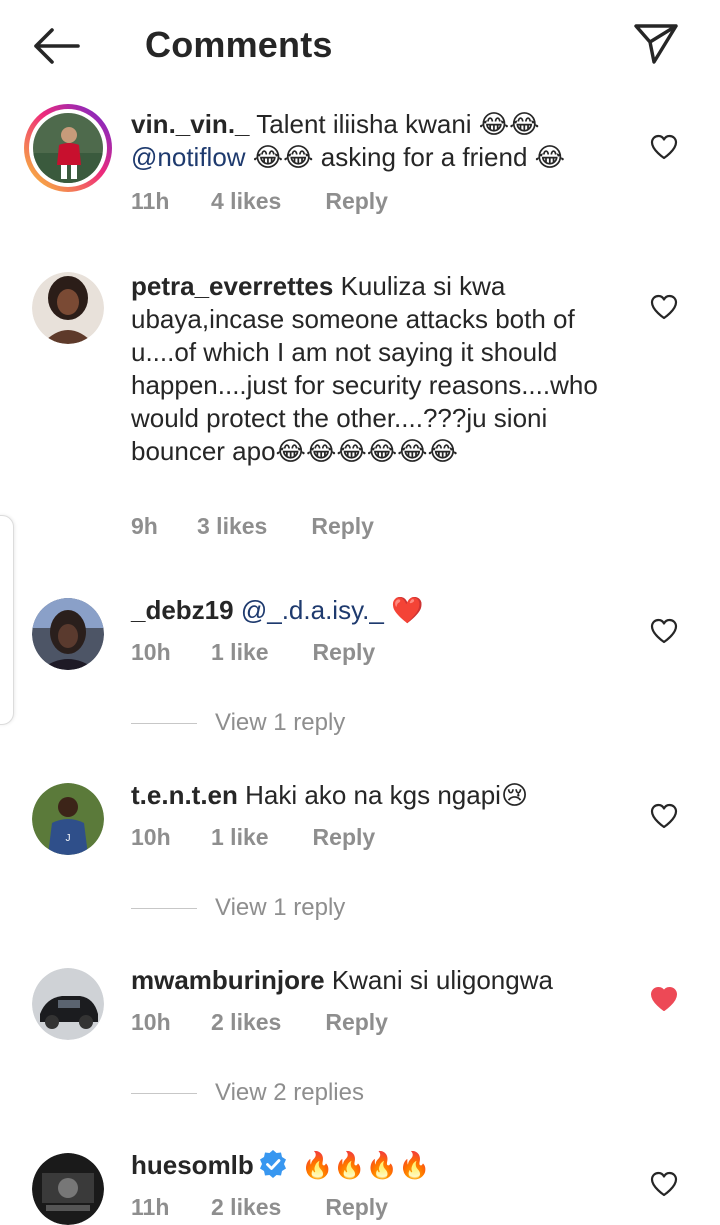  I want to click on header-bar: Comments, so click(360, 46).